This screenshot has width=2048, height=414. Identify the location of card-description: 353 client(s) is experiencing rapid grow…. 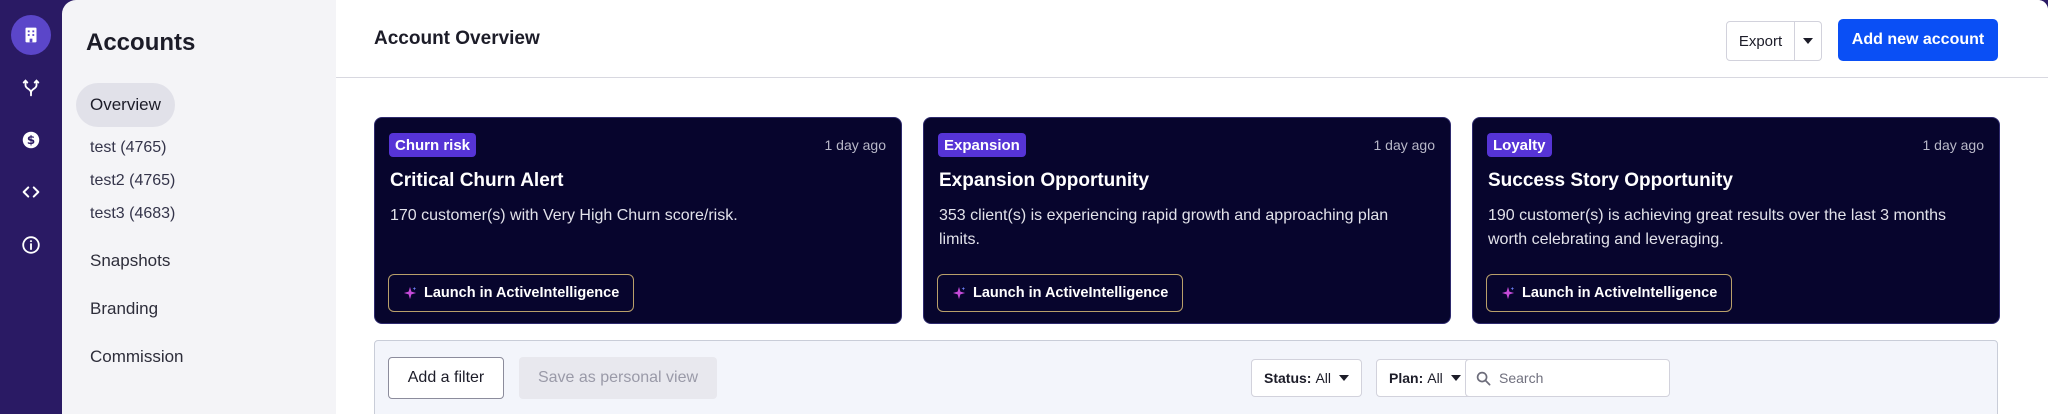
(1164, 227).